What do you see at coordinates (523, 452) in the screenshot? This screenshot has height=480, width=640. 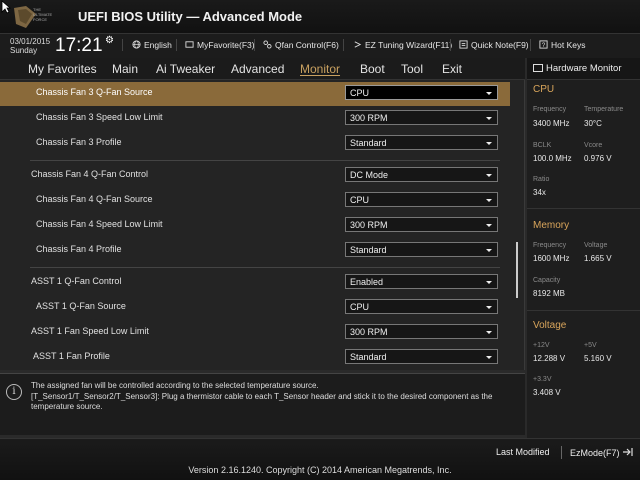 I see `last-modified-button: Last Modified` at bounding box center [523, 452].